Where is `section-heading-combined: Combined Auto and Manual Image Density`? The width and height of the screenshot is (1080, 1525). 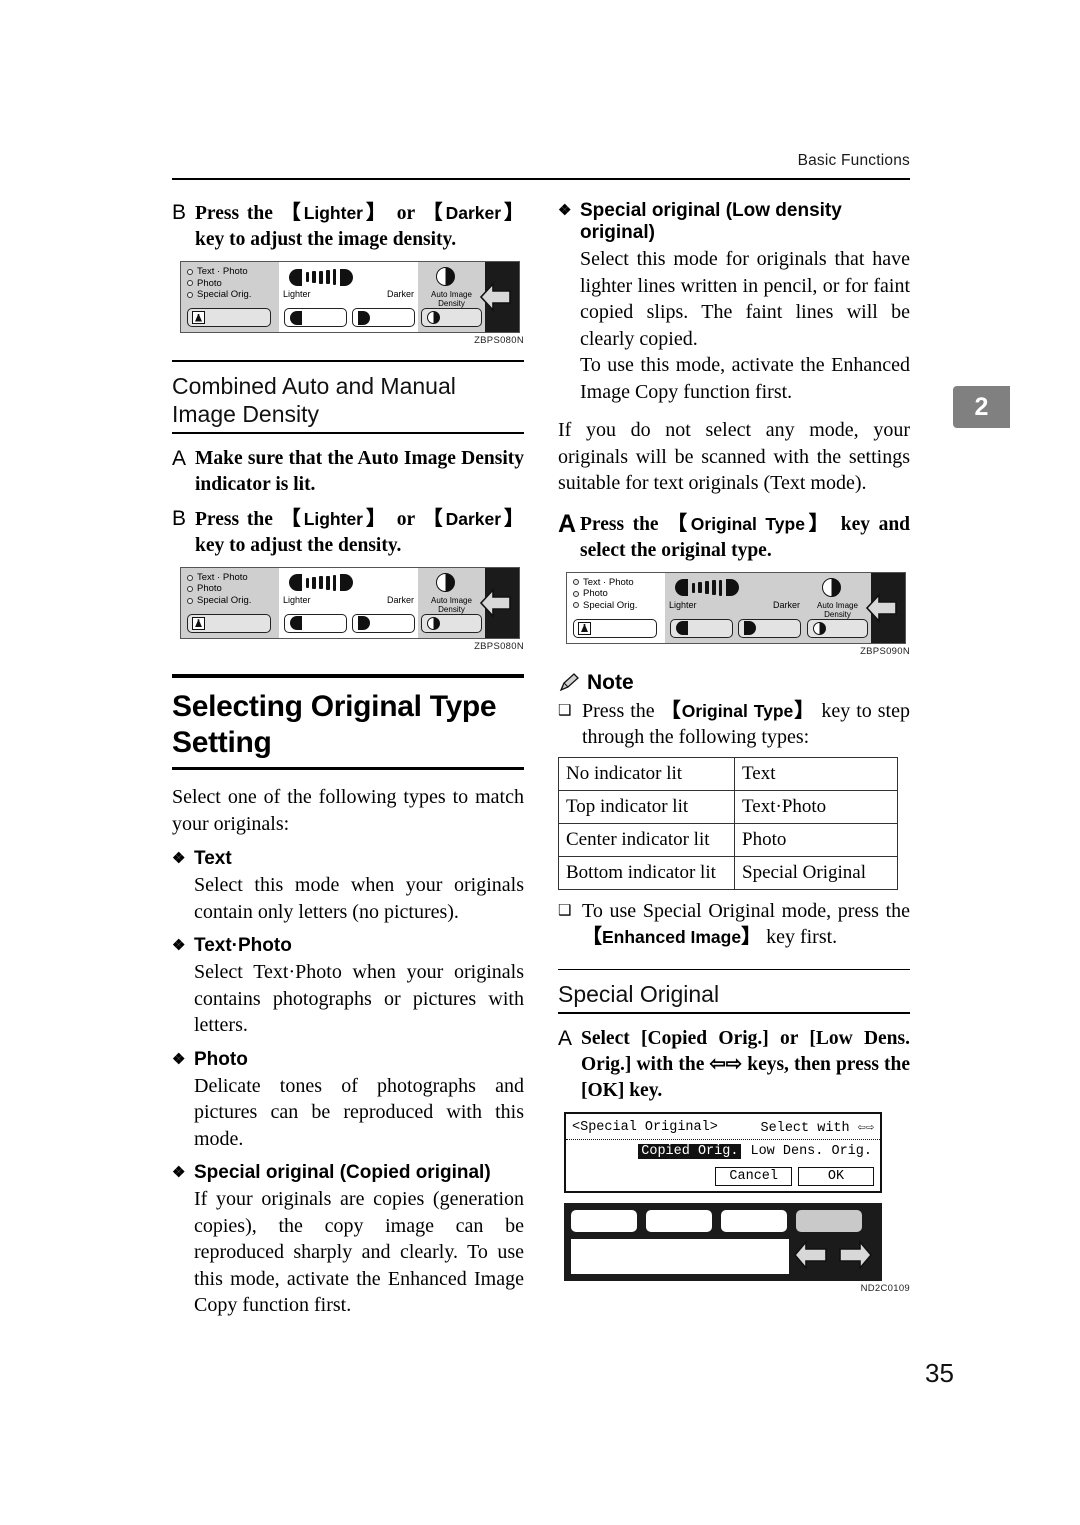
section-heading-combined: Combined Auto and Manual Image Density is located at coordinates (314, 399).